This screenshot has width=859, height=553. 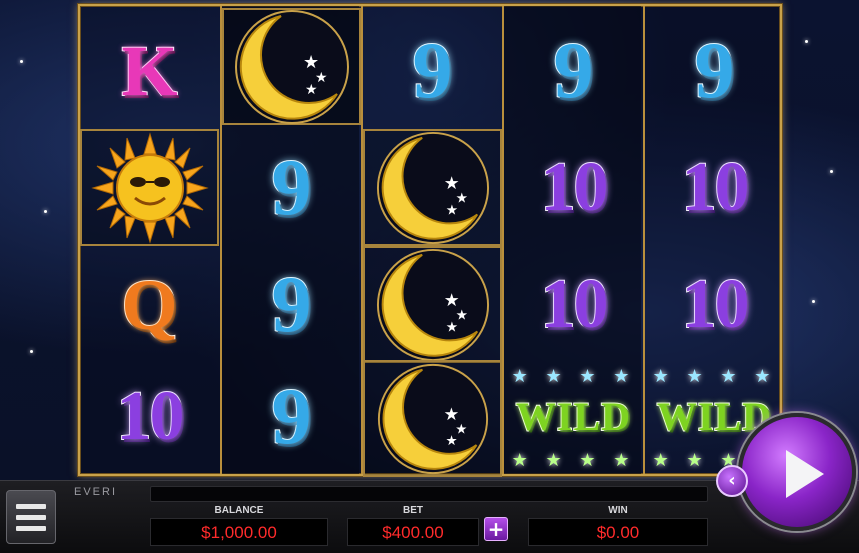 I want to click on spin-button, so click(x=797, y=472).